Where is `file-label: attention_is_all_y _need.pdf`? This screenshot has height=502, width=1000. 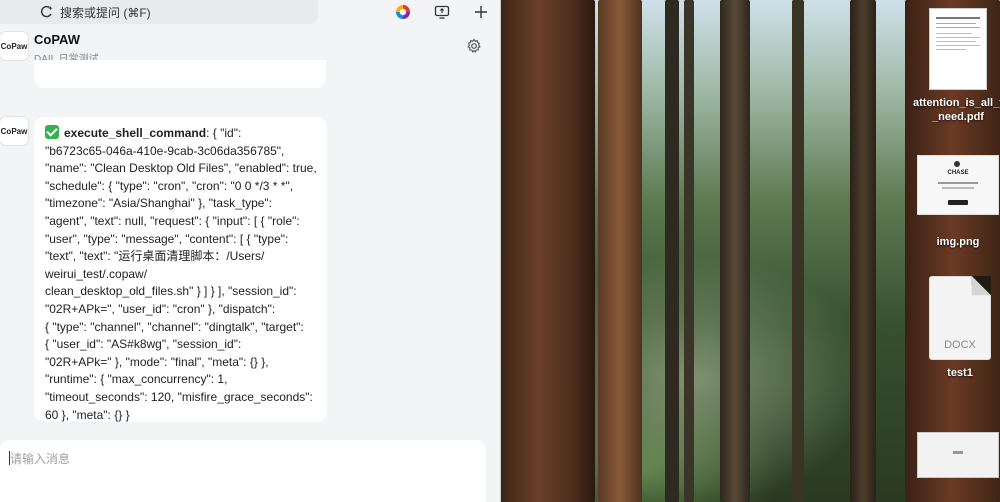 file-label: attention_is_all_y _need.pdf is located at coordinates (956, 110).